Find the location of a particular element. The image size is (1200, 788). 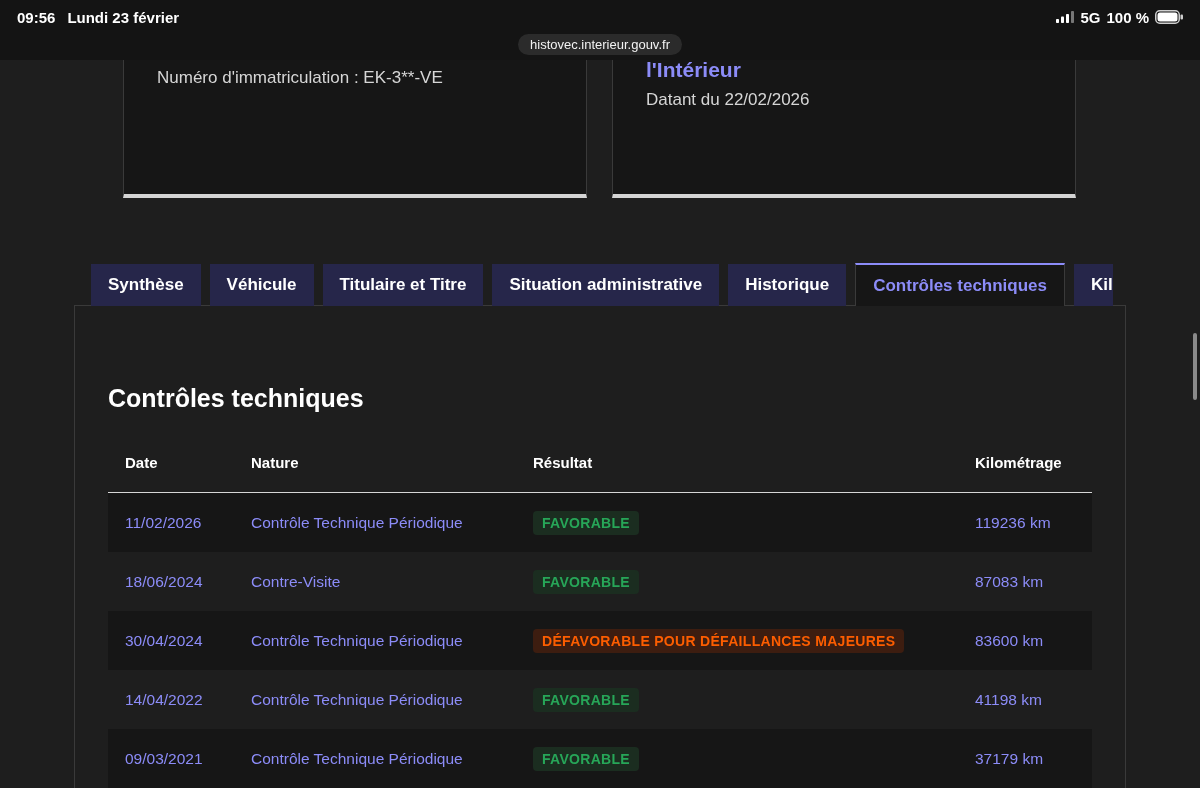

result-badge: DÉFAVORABLE POUR DÉFAILLANCES MAJEURES is located at coordinates (719, 640).